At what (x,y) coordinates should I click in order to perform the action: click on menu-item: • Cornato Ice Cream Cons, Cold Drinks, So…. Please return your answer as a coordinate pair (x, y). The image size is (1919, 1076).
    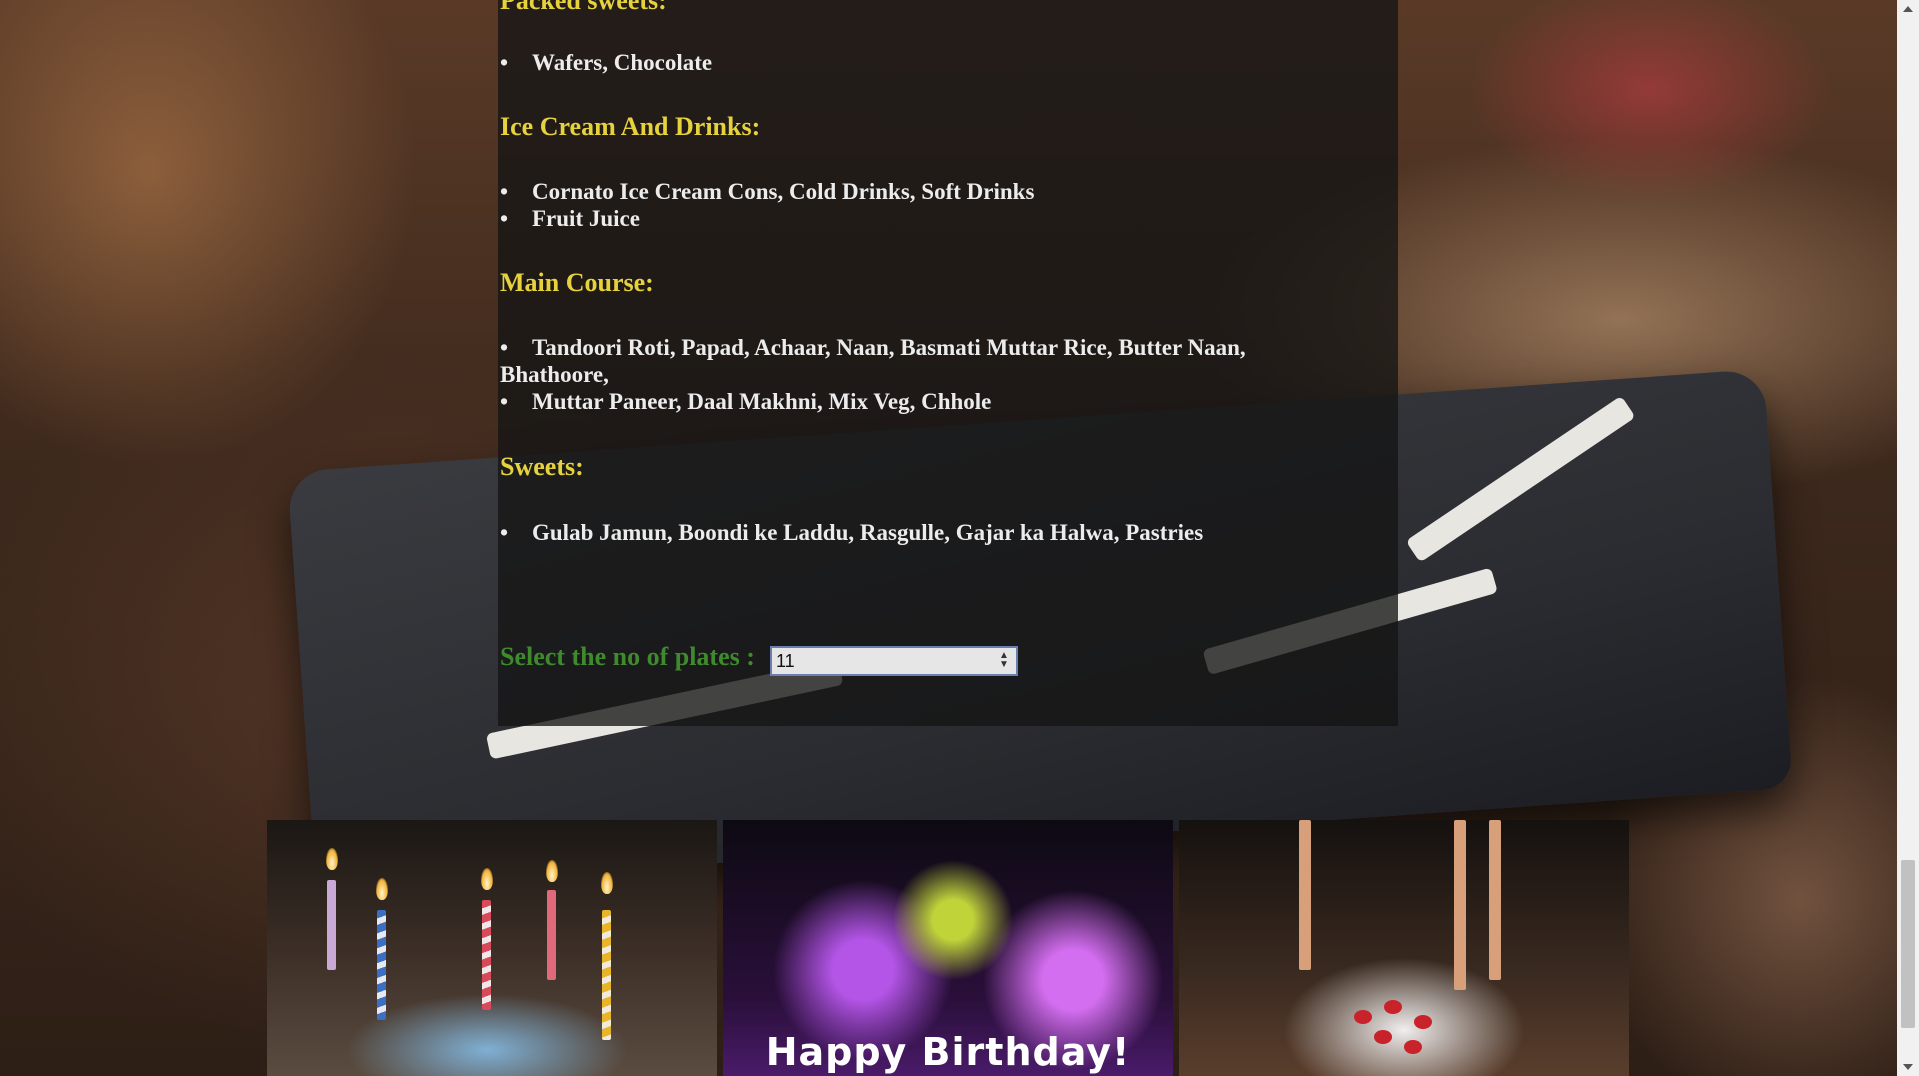
    Looking at the image, I should click on (910, 191).